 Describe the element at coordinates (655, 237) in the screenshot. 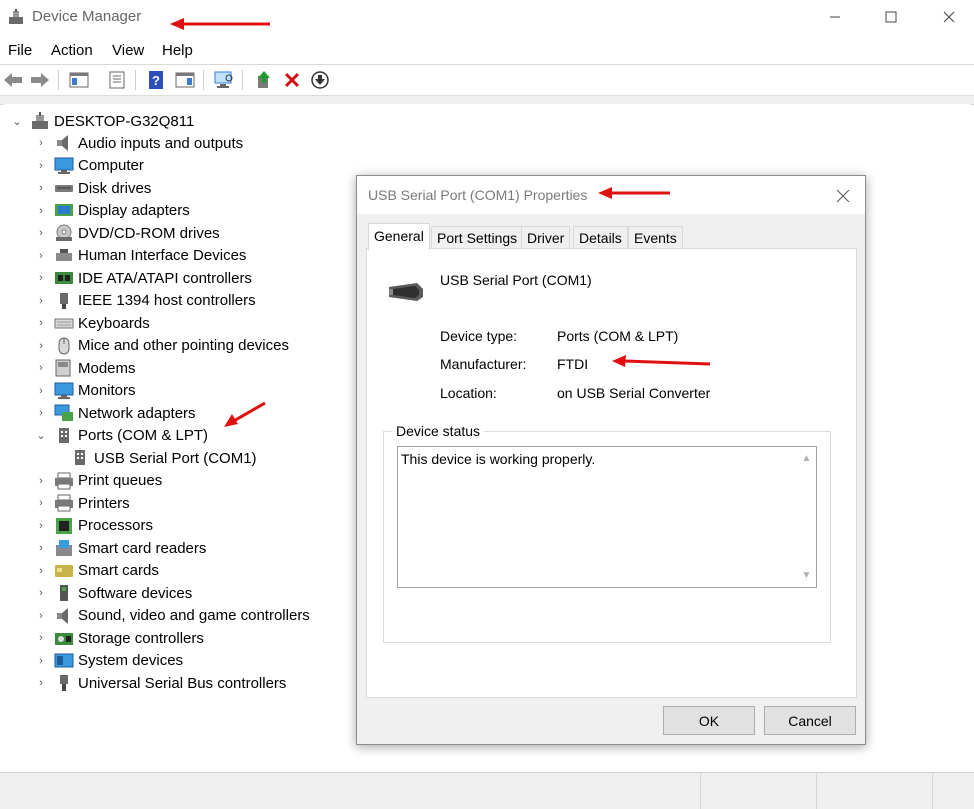

I see `tab-events: Events` at that location.